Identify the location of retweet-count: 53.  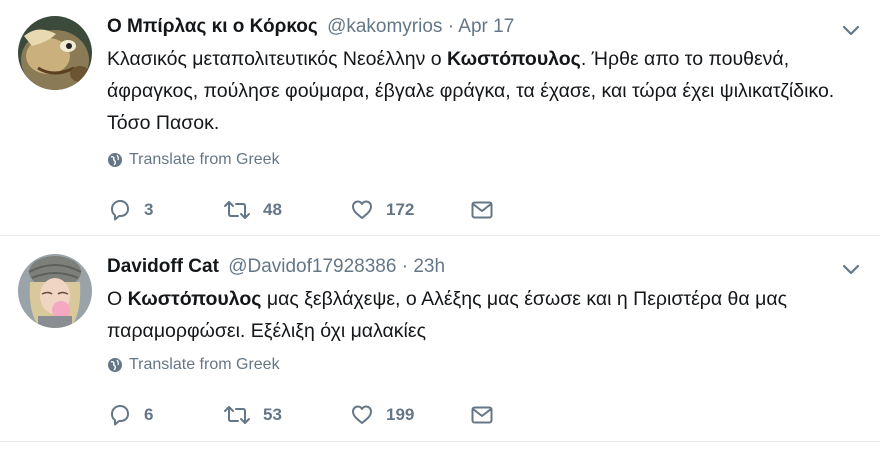
(272, 414).